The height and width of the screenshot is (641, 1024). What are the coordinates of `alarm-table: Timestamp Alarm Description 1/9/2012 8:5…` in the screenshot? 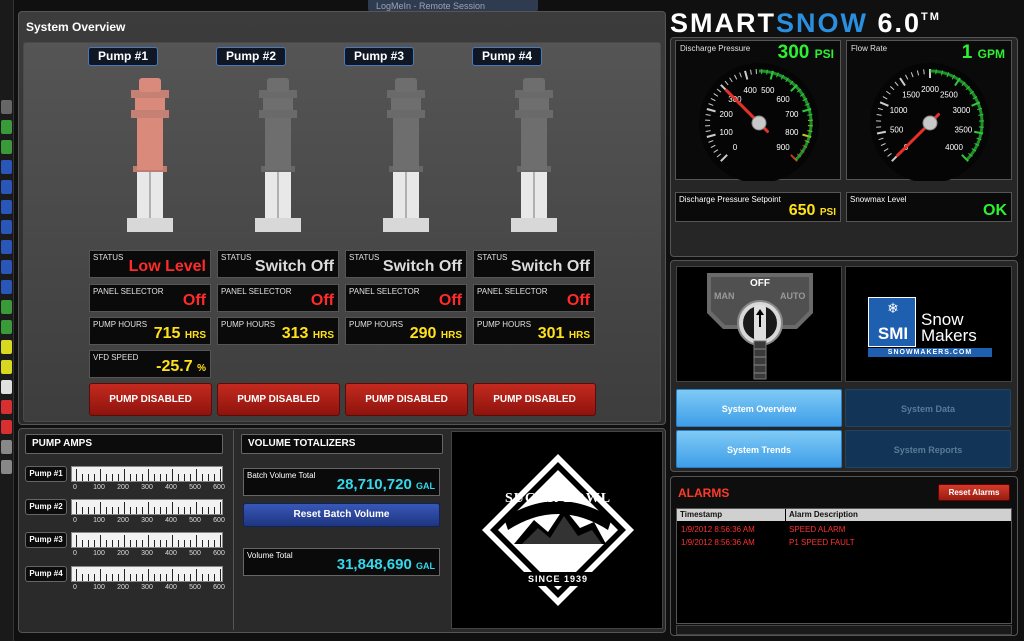 It's located at (844, 566).